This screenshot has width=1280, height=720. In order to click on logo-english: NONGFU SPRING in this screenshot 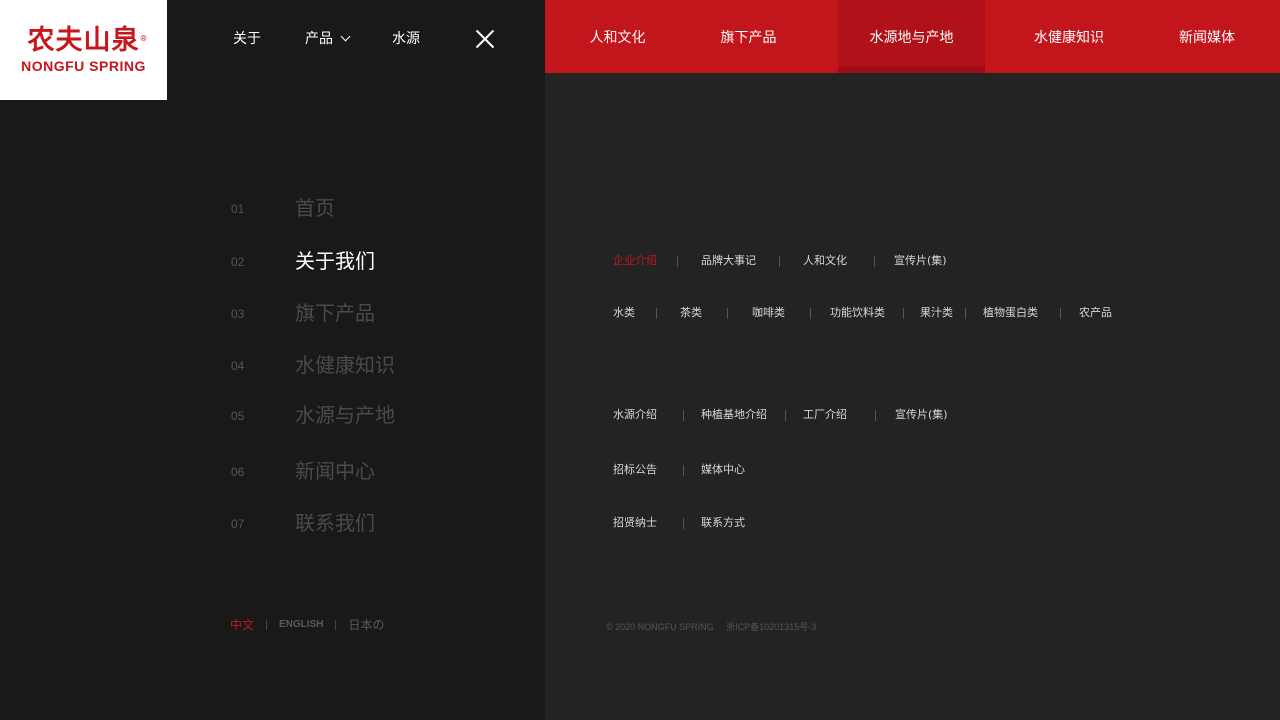, I will do `click(83, 66)`.